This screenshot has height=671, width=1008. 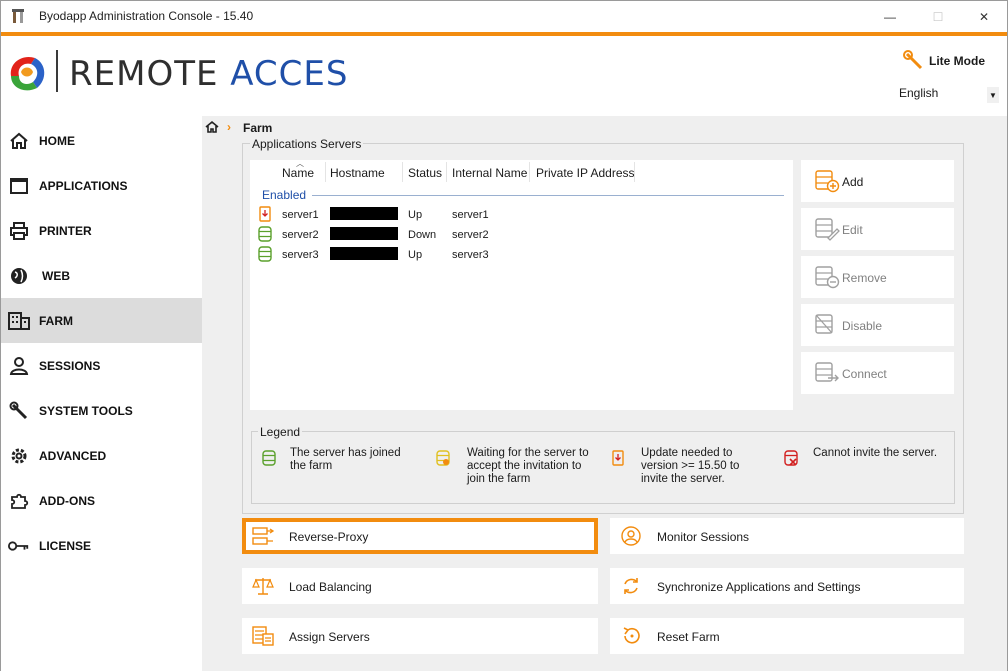 What do you see at coordinates (415, 215) in the screenshot?
I see `cell-status: Up` at bounding box center [415, 215].